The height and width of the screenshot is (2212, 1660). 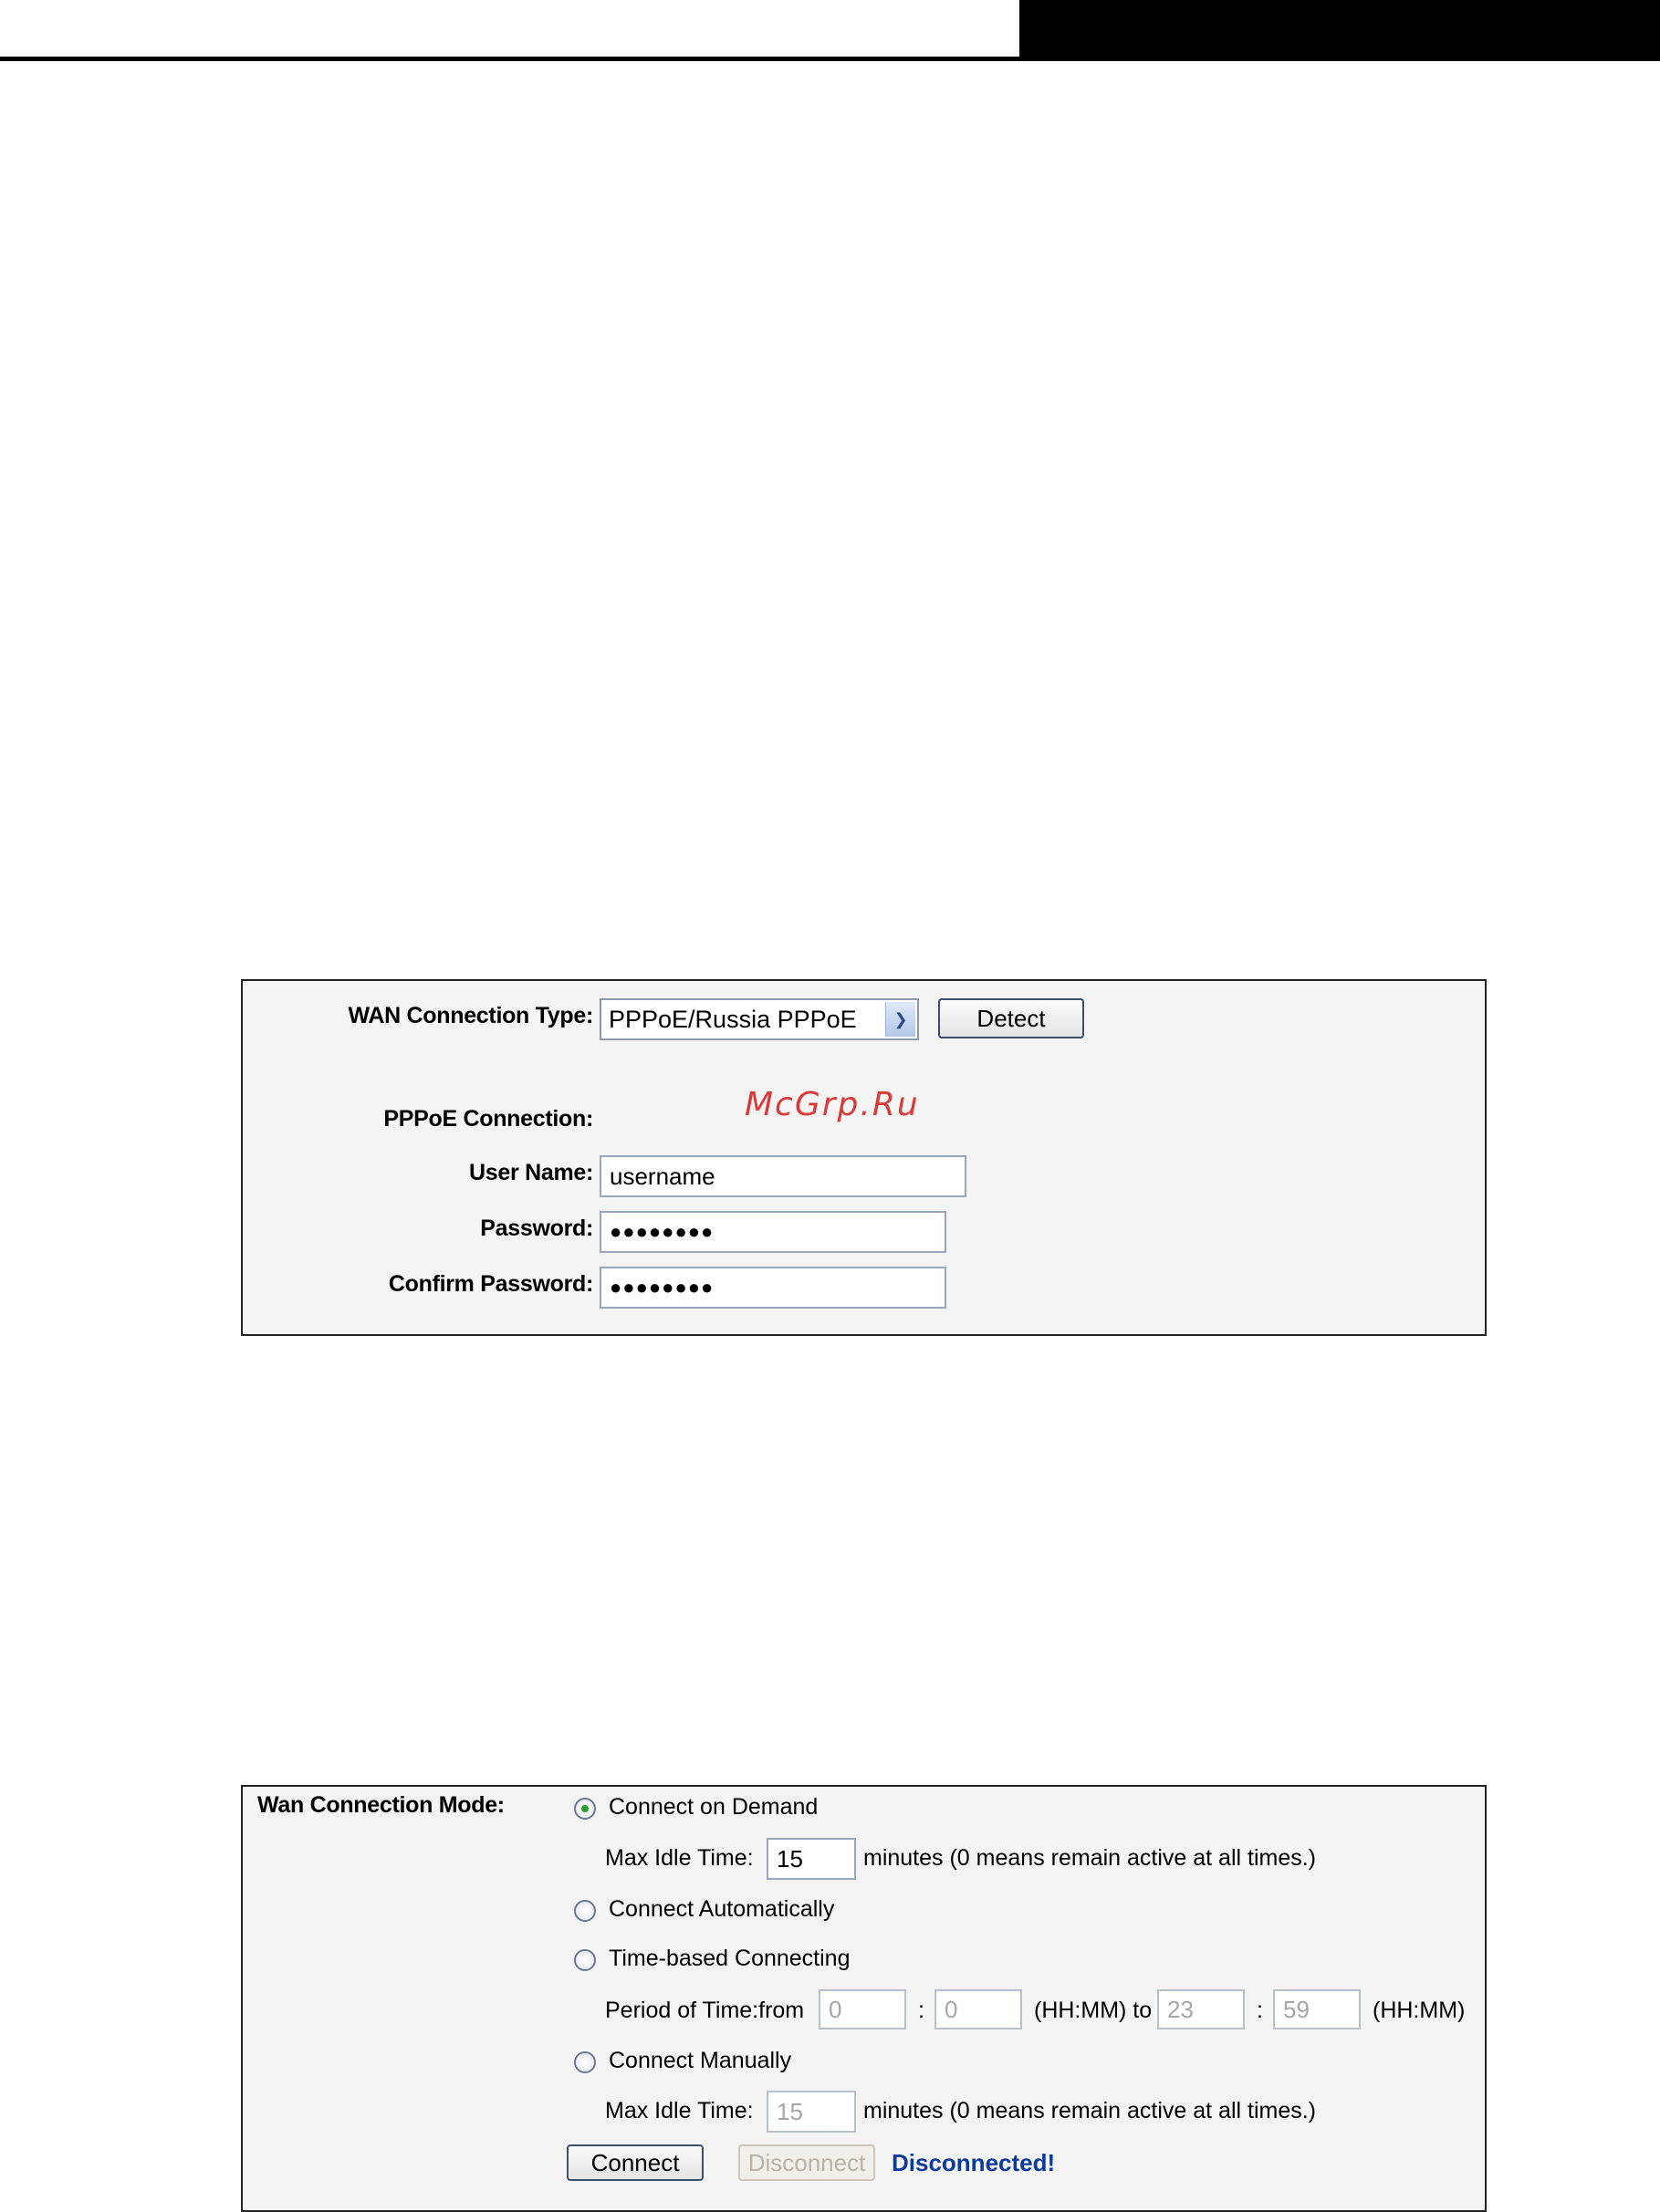 I want to click on connect-button: Connect, so click(x=635, y=2162).